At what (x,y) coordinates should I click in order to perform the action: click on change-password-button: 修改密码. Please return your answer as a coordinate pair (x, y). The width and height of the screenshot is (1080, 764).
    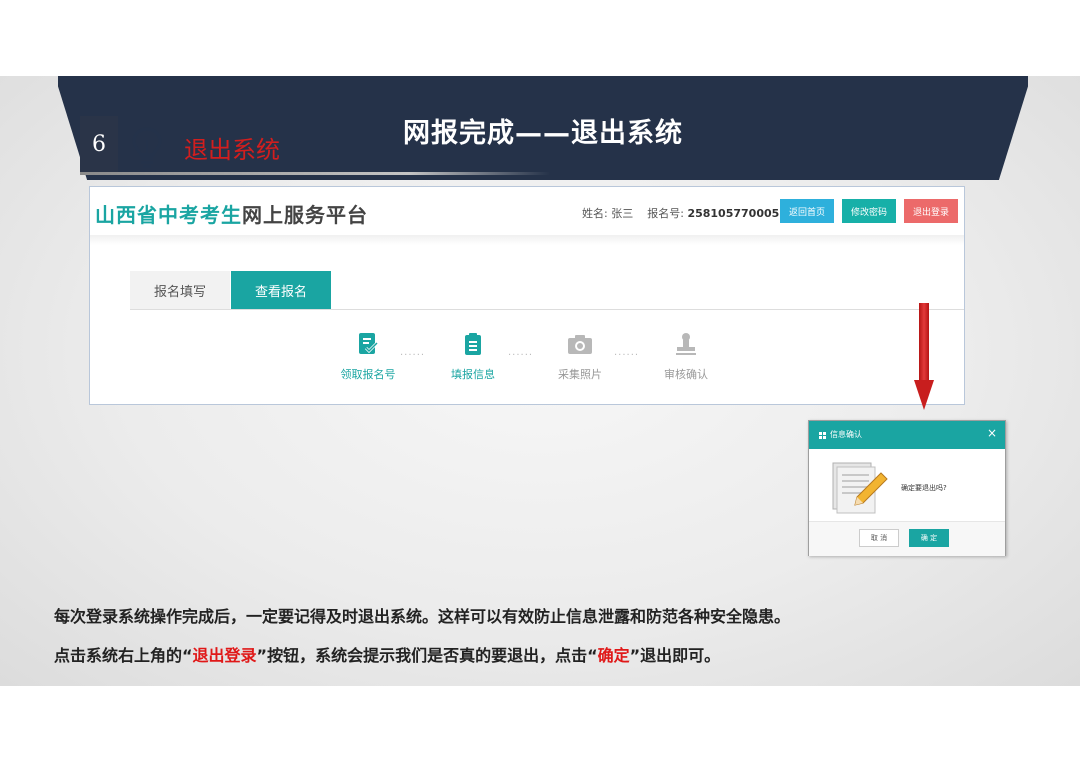
    Looking at the image, I should click on (869, 211).